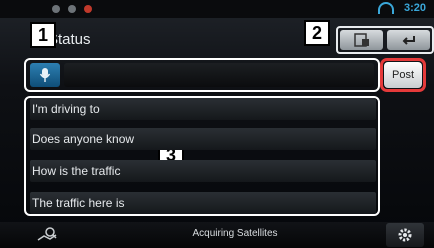 This screenshot has height=248, width=434. Describe the element at coordinates (203, 203) in the screenshot. I see `phrase-item: The traffic here is` at that location.